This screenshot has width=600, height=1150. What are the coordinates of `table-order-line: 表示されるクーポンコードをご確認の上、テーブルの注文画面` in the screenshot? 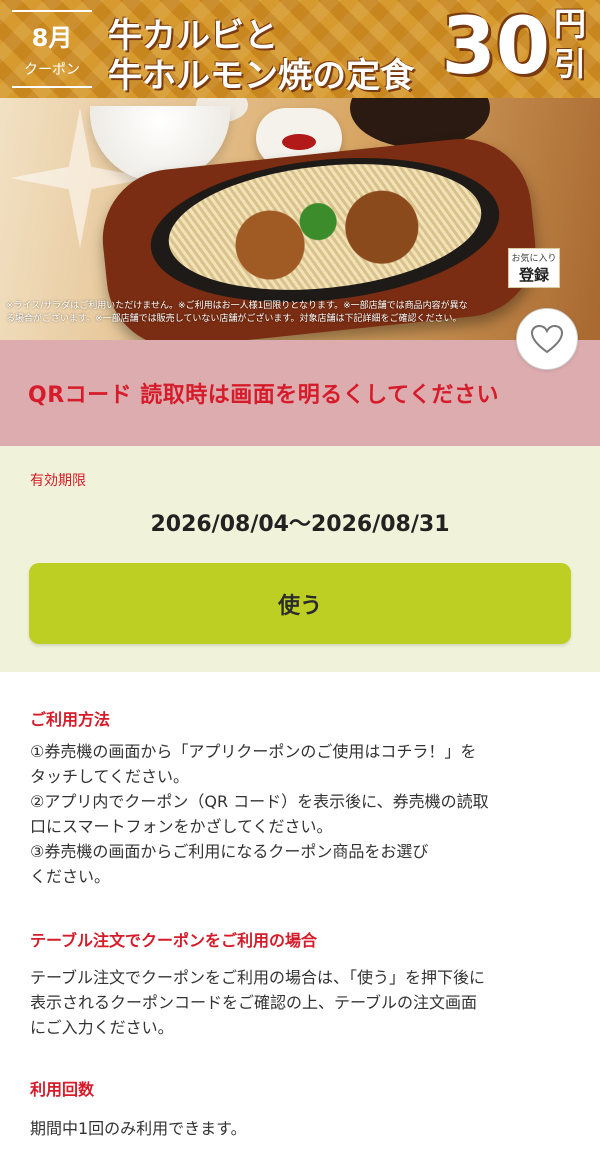 It's located at (254, 1002).